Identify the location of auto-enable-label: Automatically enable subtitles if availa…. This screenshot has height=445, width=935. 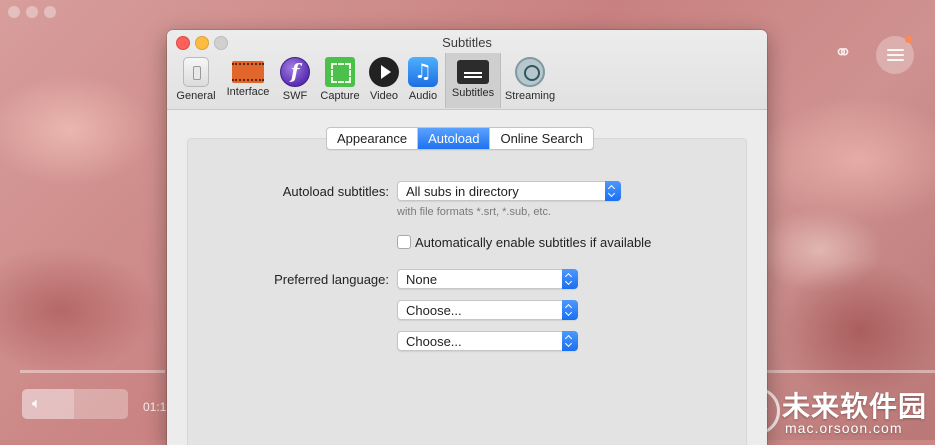
(533, 242).